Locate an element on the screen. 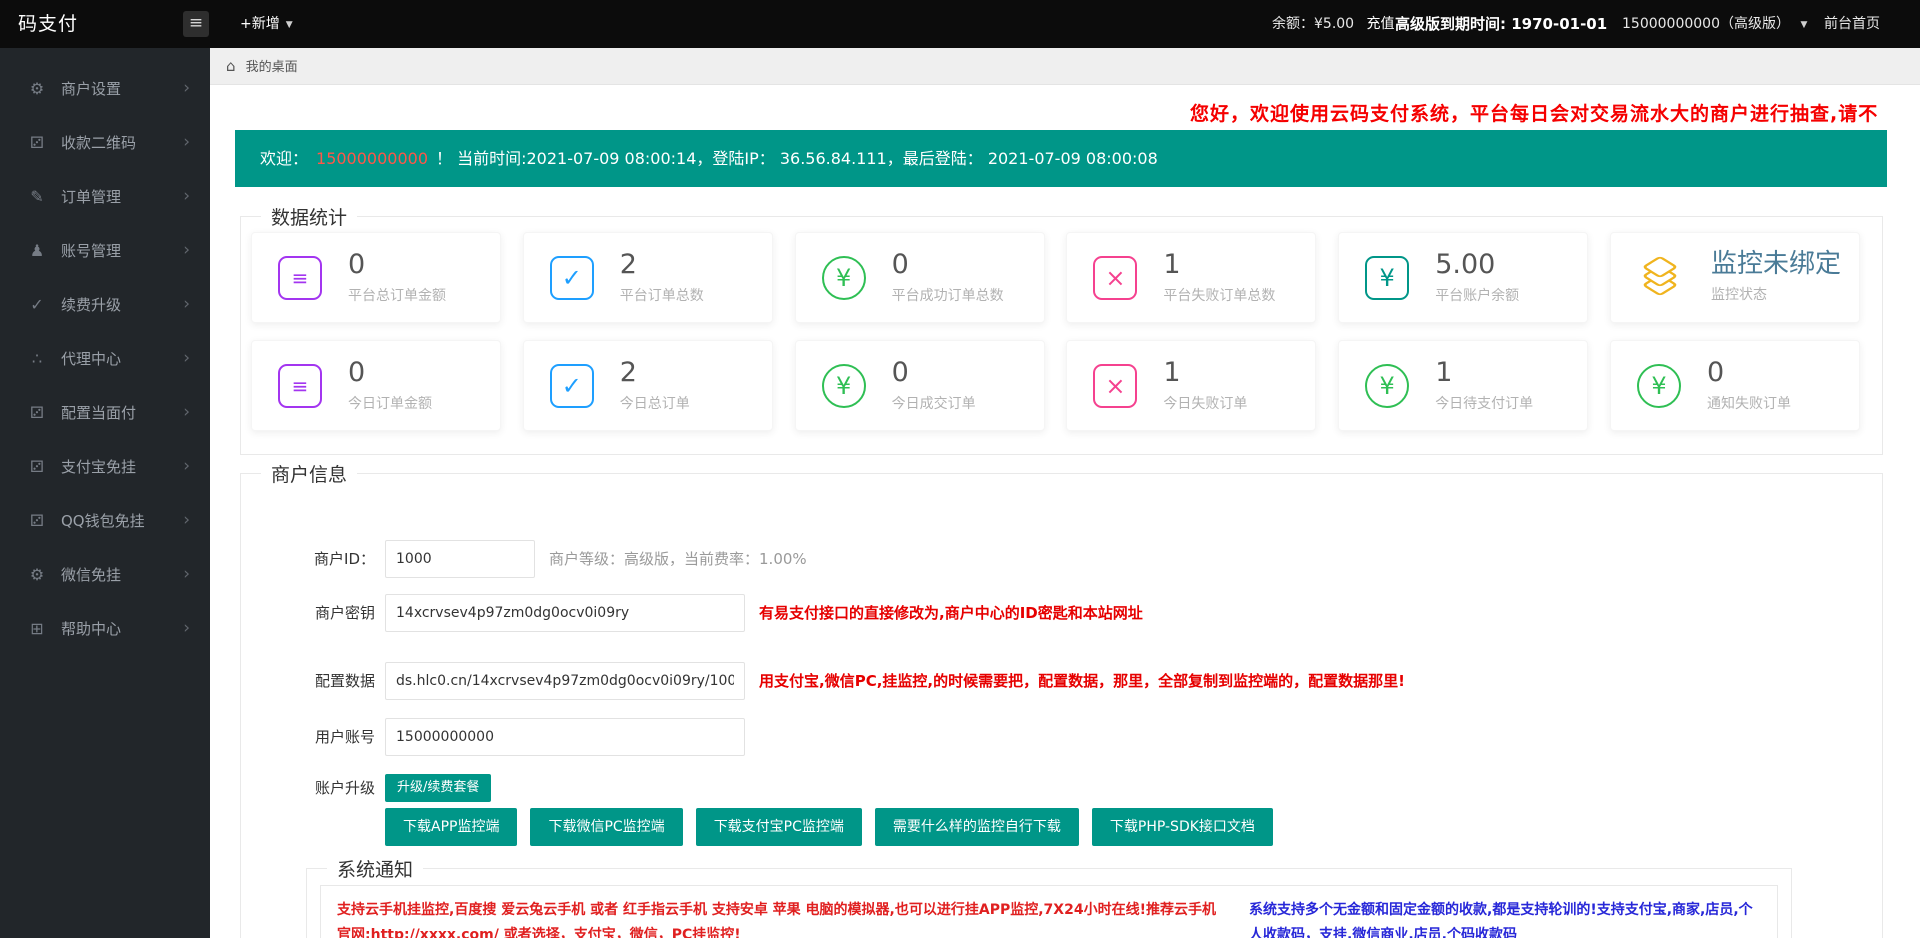 The image size is (1920, 938). sidebar-item-qq-wallet-free-hang: ⚂ QQ钱包免挂 › is located at coordinates (105, 520).